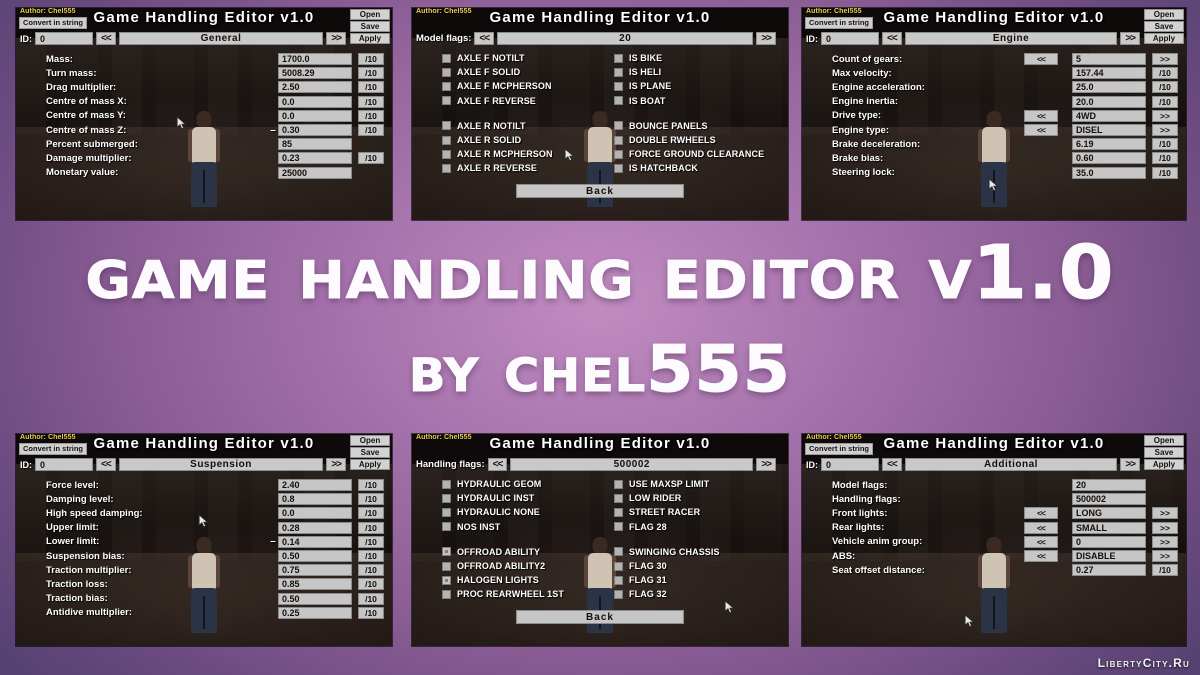  I want to click on checkbox-row: HALOGEN LIGHTS, so click(509, 580).